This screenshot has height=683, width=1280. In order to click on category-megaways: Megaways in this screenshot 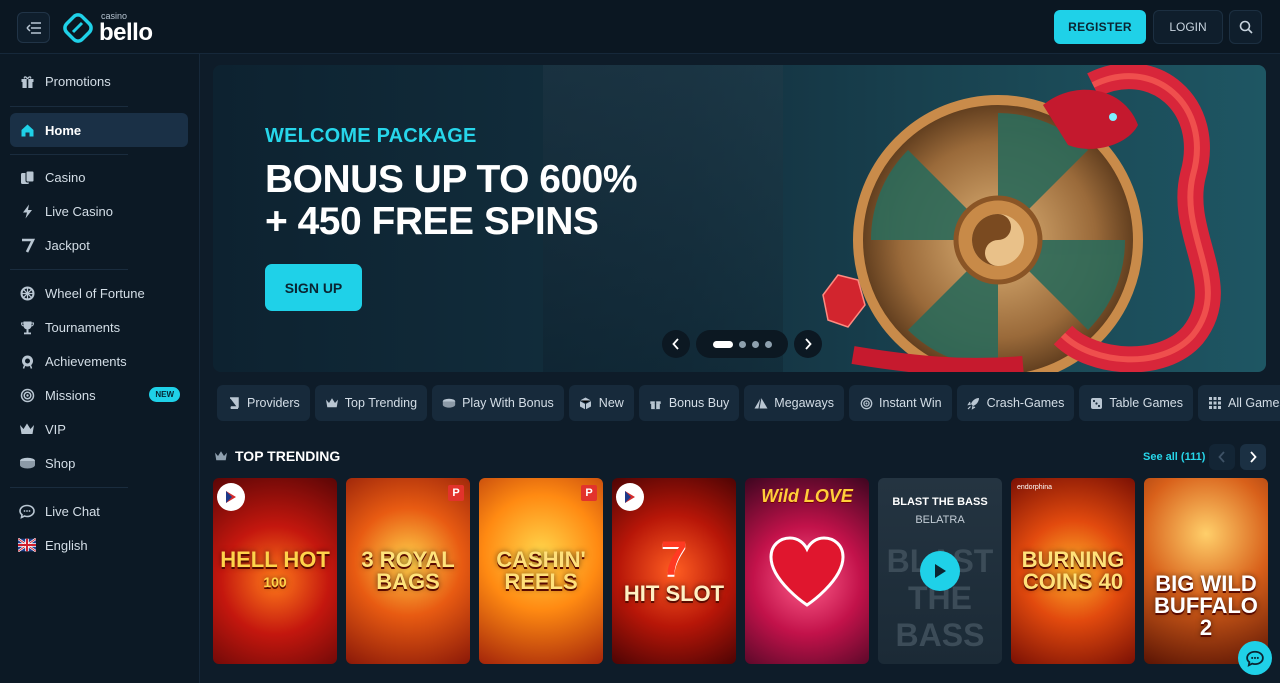, I will do `click(794, 403)`.